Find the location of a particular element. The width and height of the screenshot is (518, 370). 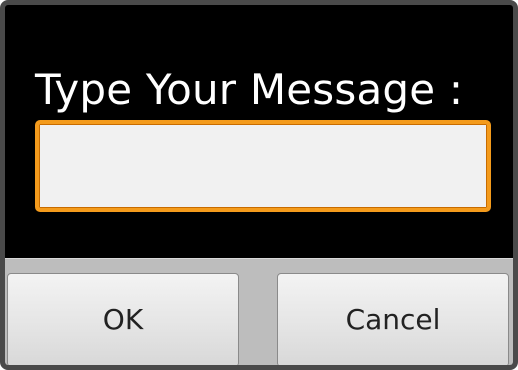

cancel-button: Cancel is located at coordinates (393, 319).